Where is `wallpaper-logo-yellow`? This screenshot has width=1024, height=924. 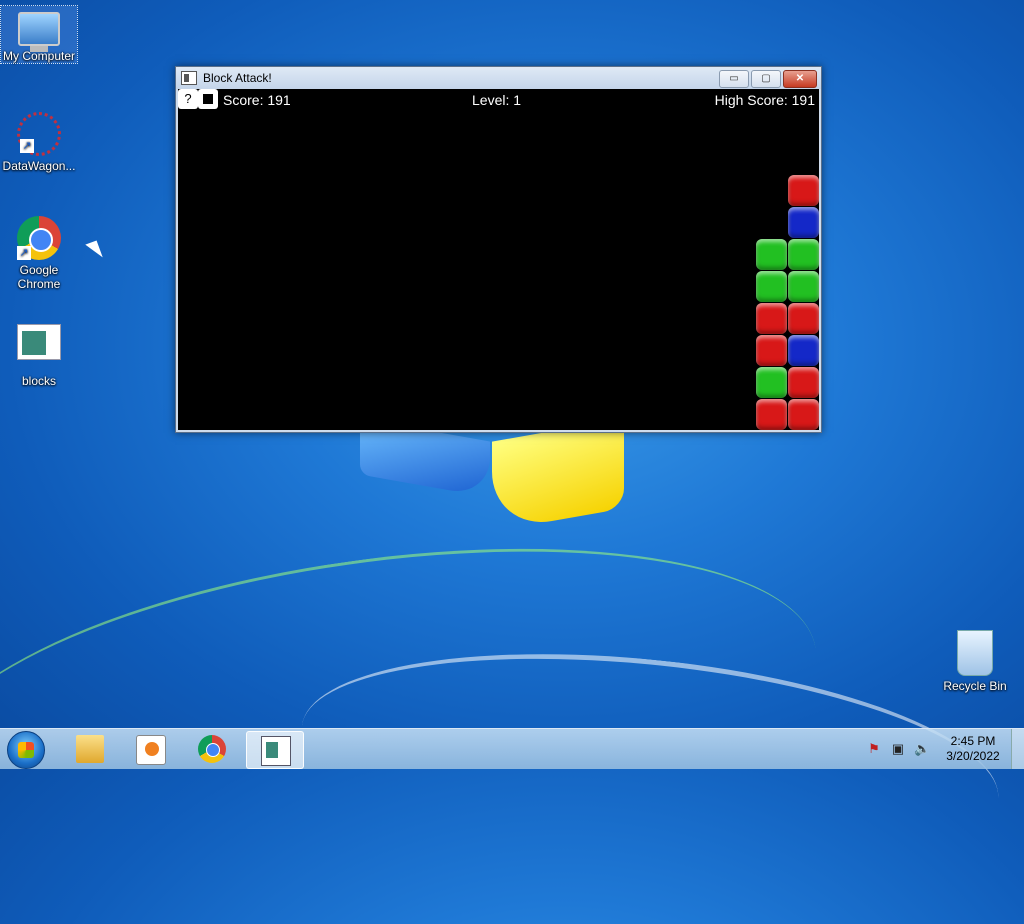
wallpaper-logo-yellow is located at coordinates (558, 475).